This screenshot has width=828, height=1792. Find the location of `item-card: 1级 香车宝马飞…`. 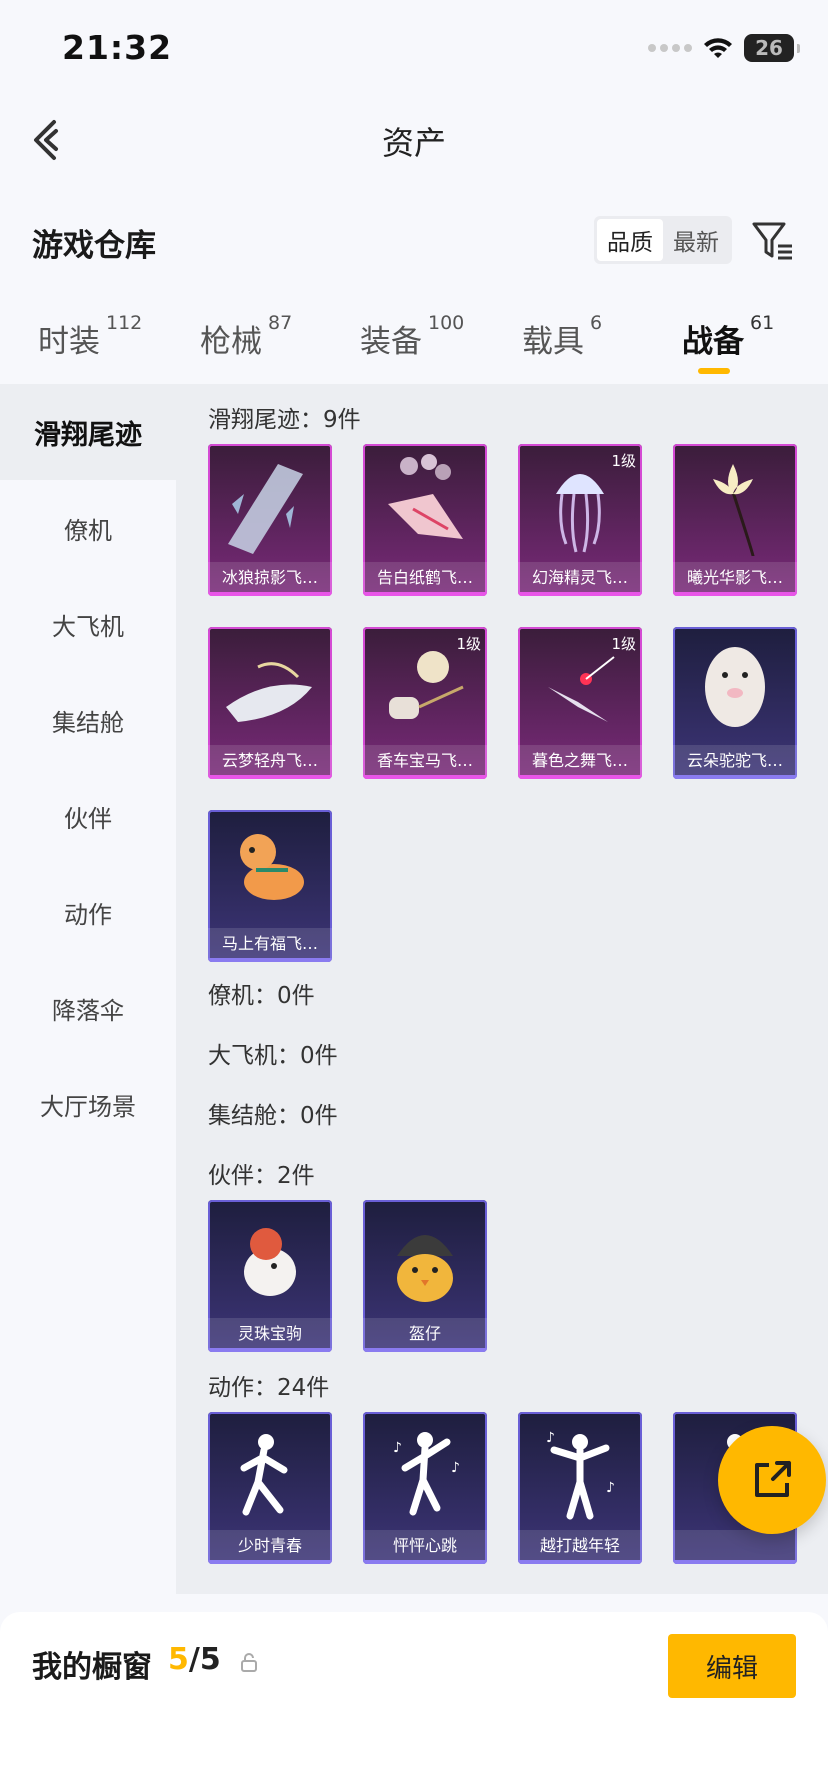

item-card: 1级 香车宝马飞… is located at coordinates (425, 703).